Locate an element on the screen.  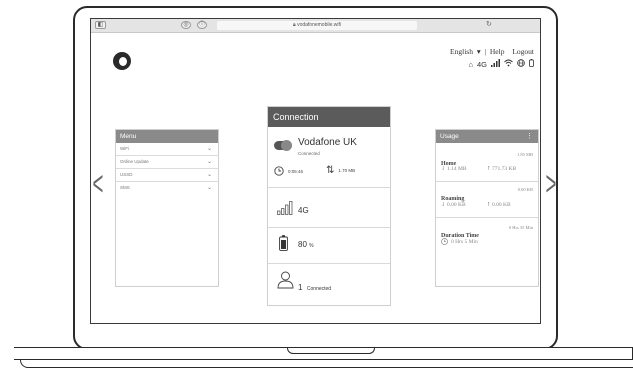
top-nav: English ▾ | Help Logout is located at coordinates (490, 51).